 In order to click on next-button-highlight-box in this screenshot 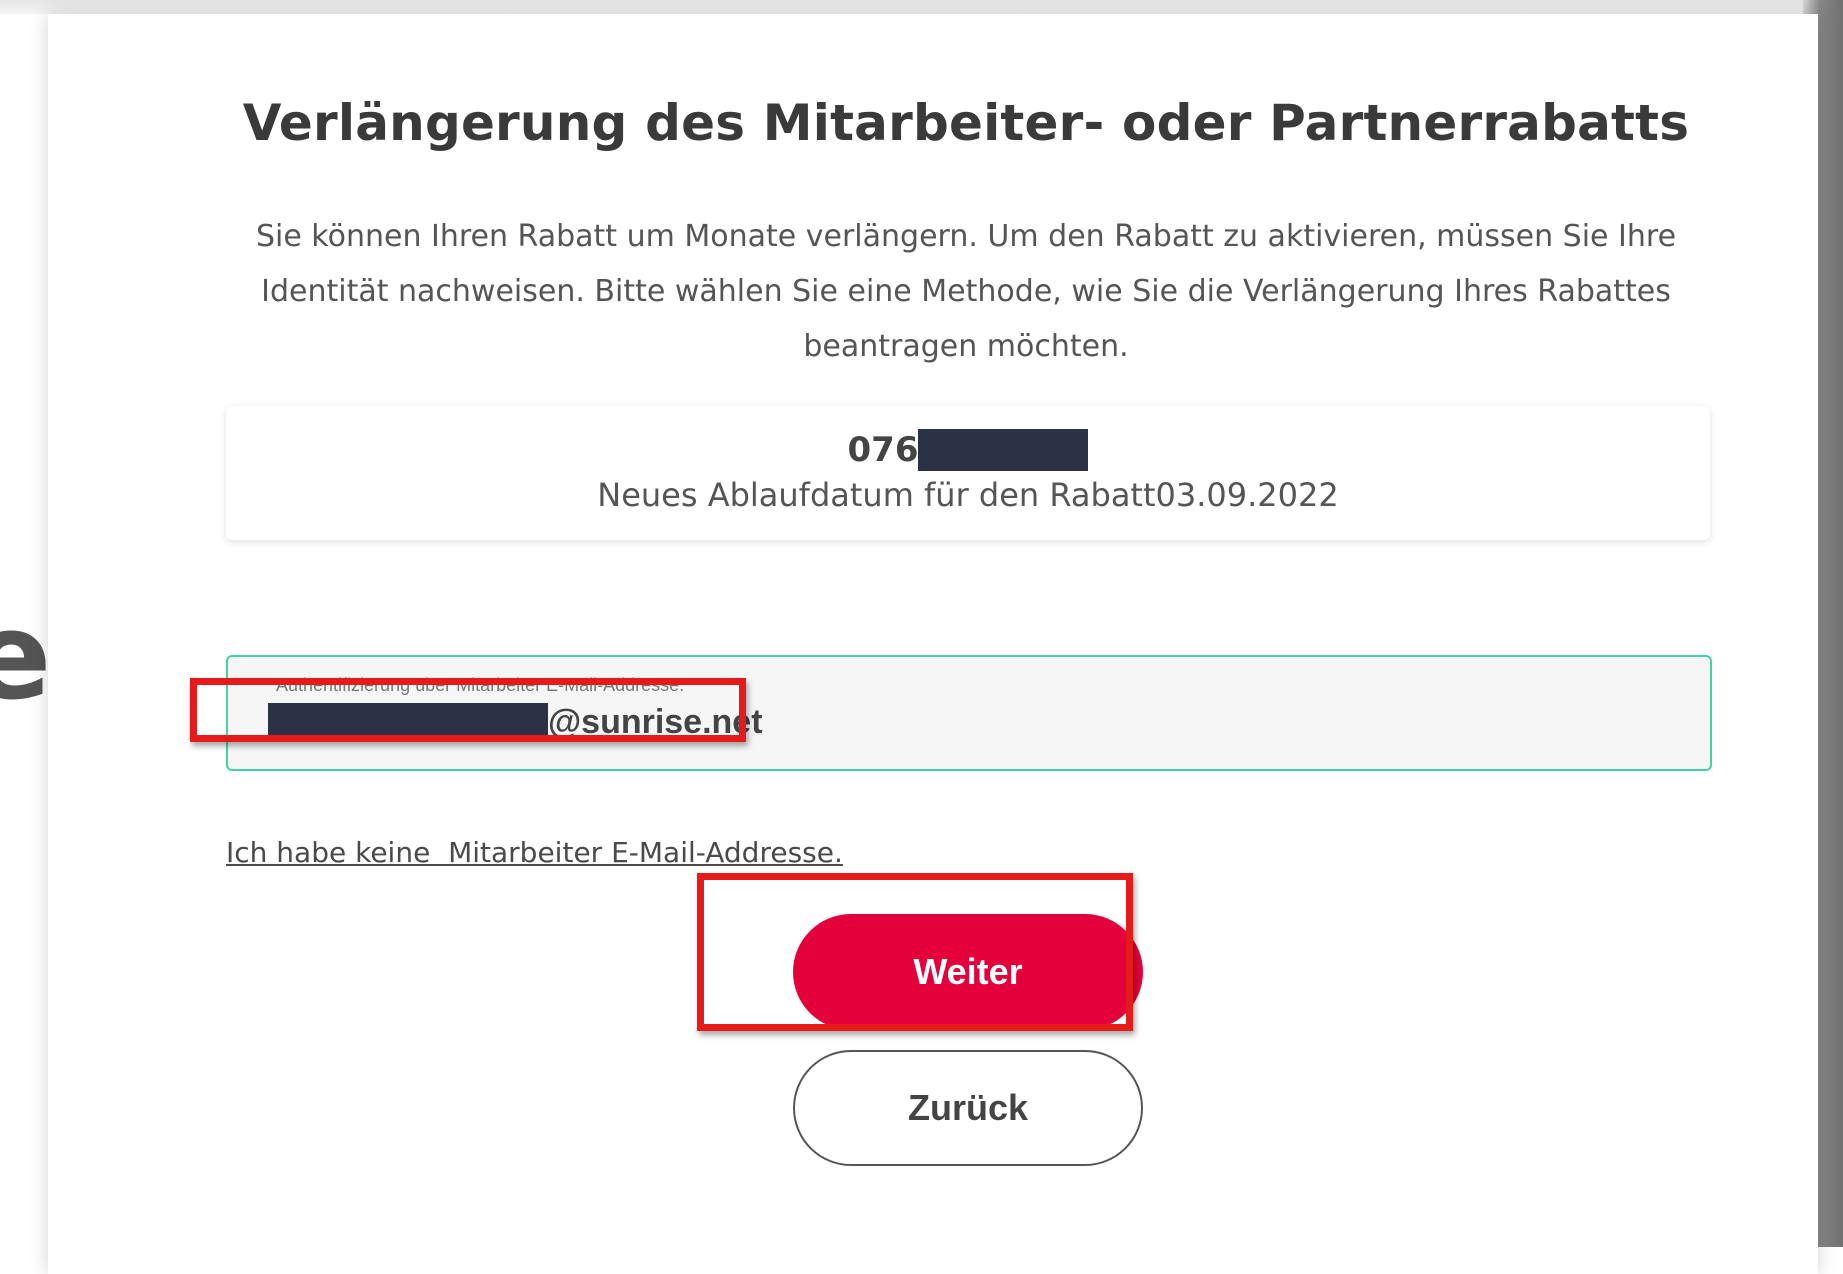, I will do `click(915, 952)`.